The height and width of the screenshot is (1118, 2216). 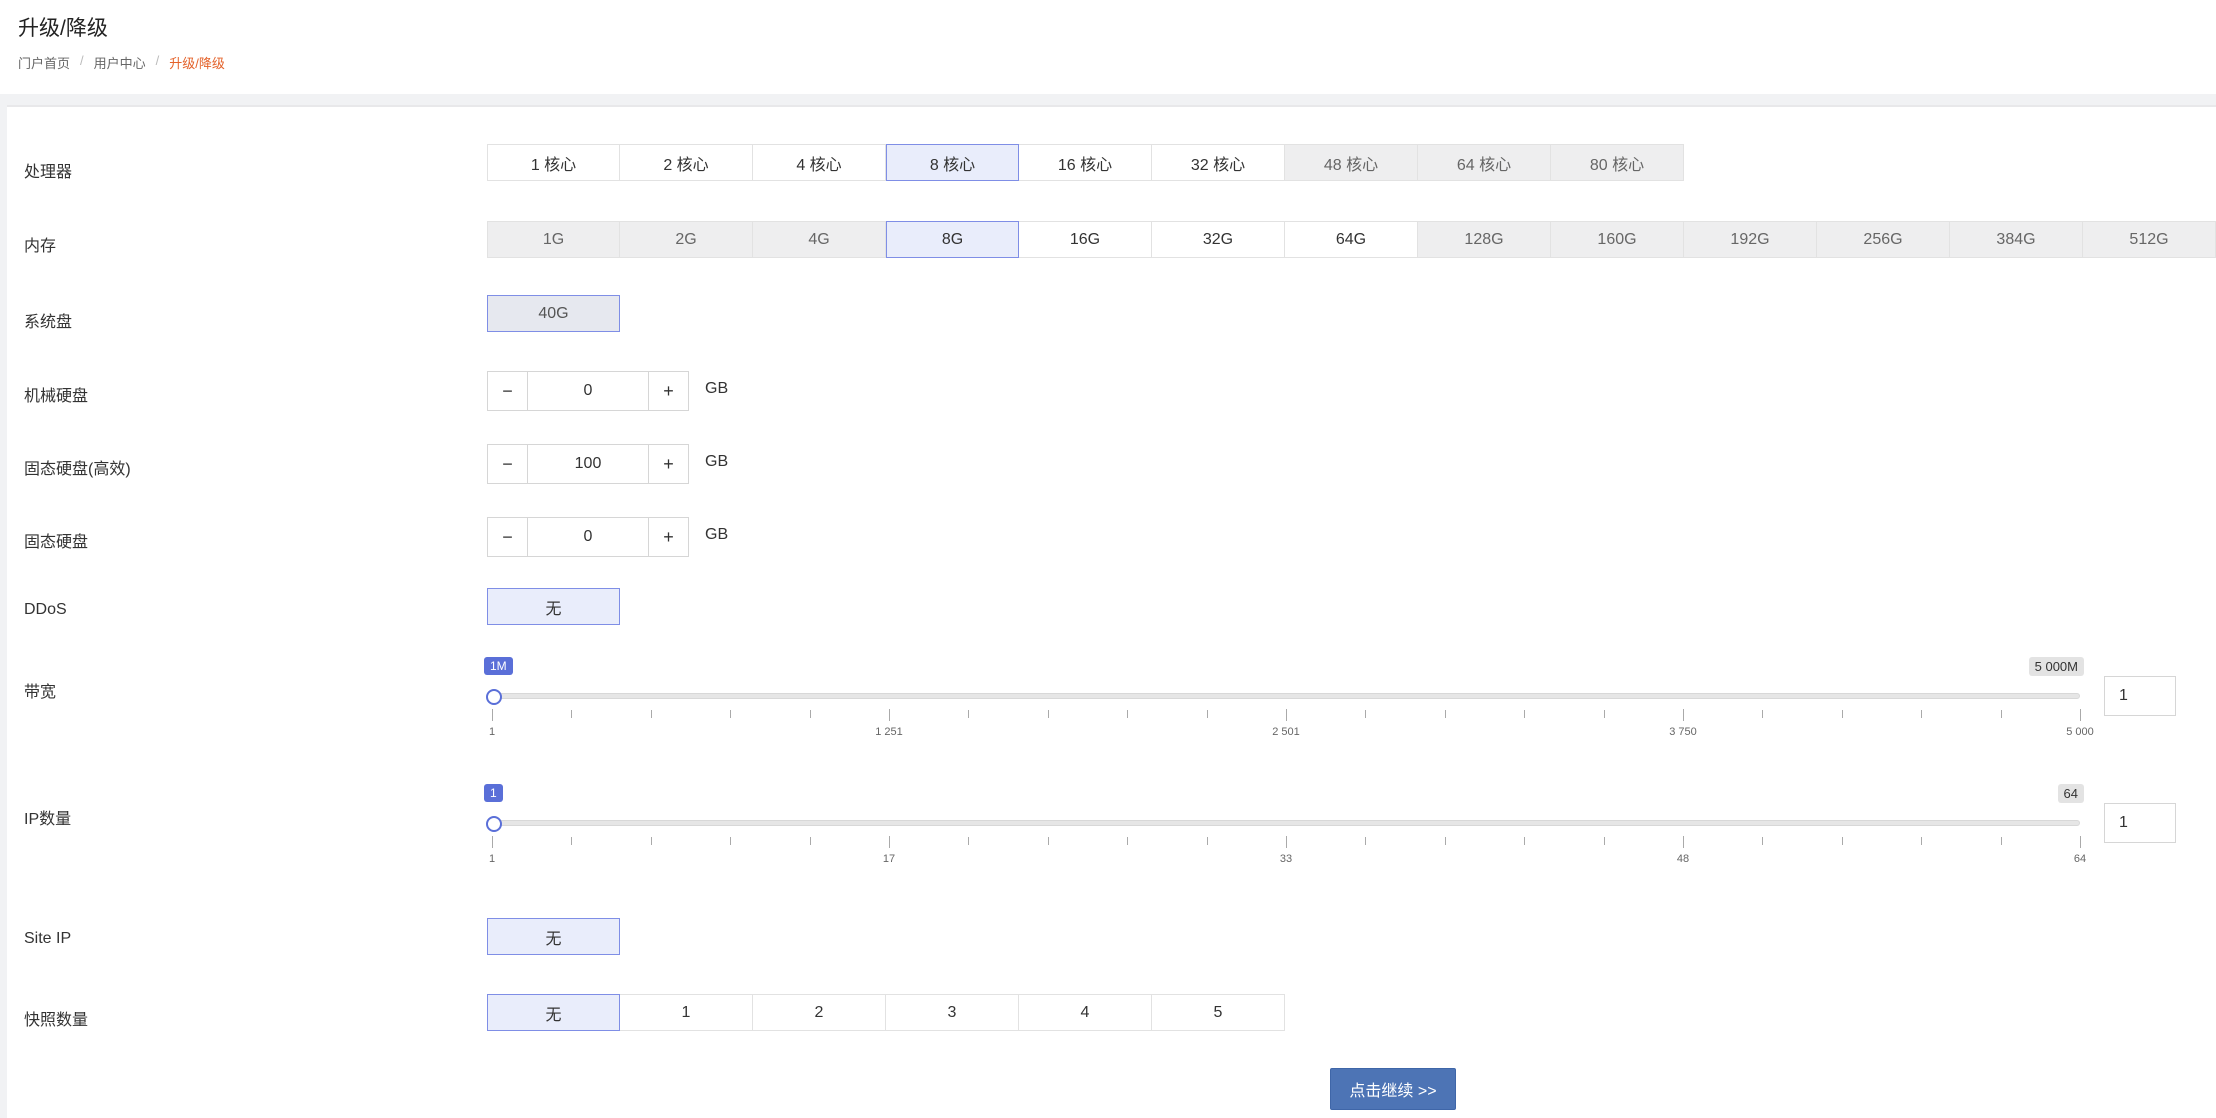 What do you see at coordinates (819, 162) in the screenshot?
I see `cpu-option: 4 核心` at bounding box center [819, 162].